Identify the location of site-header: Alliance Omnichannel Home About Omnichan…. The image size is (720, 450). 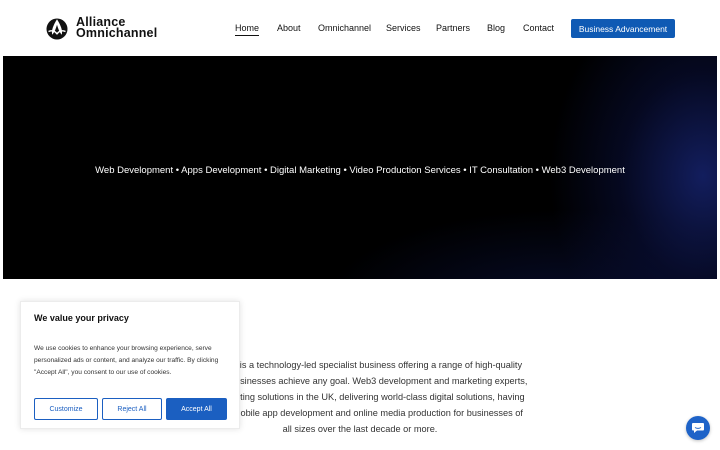
(360, 28).